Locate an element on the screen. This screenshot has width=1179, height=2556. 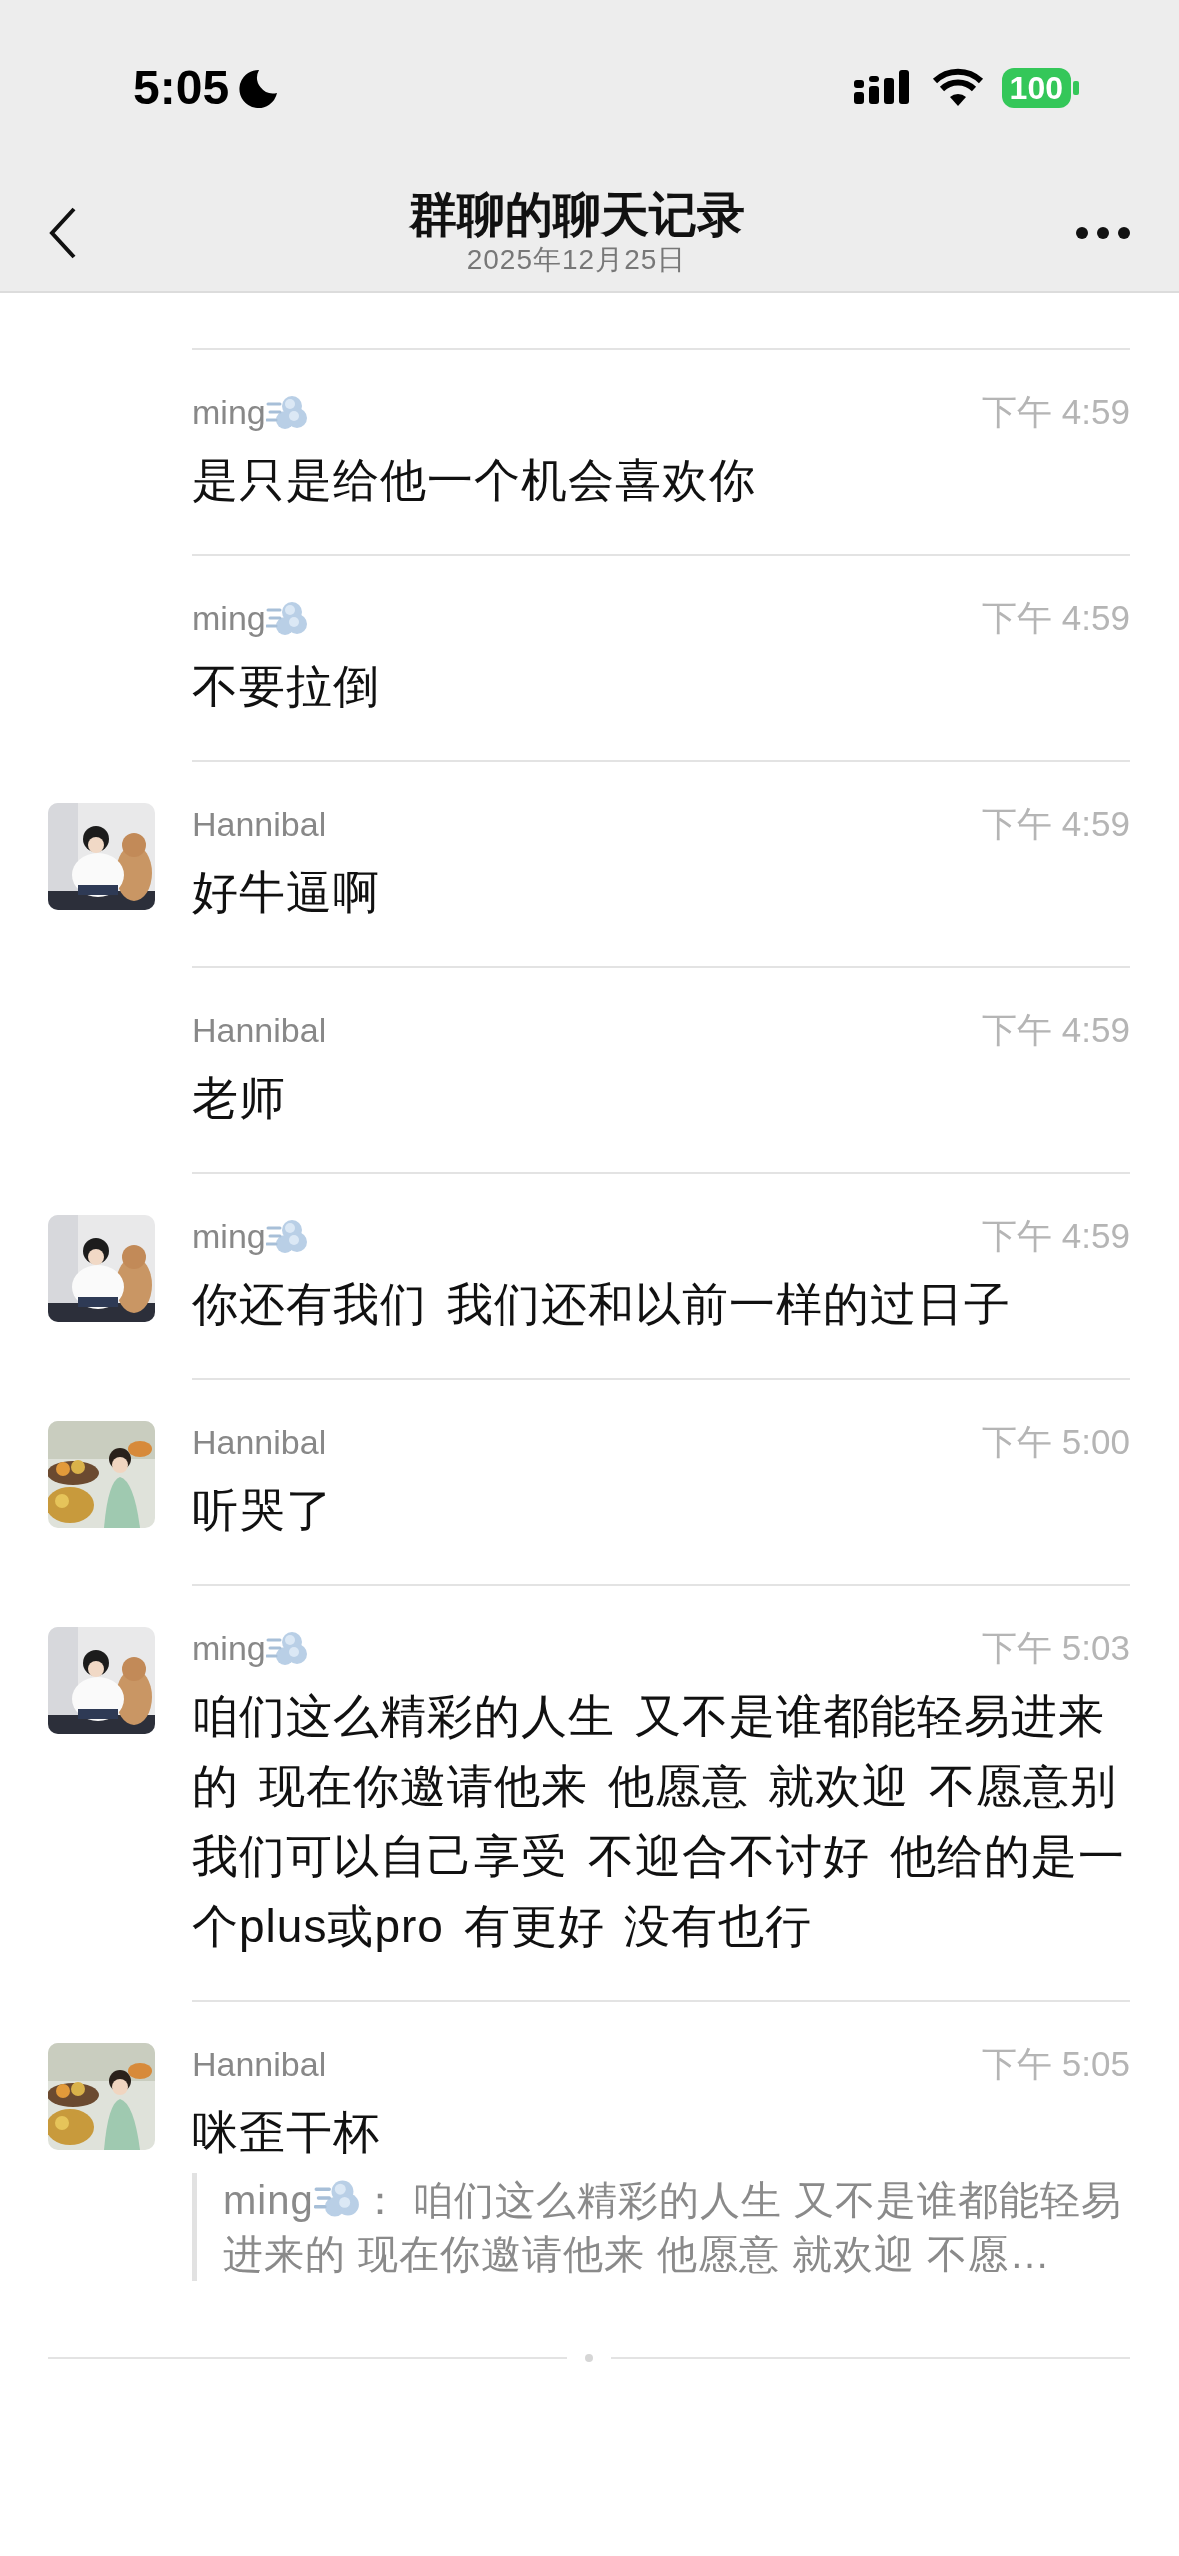
message-text: 听哭了 is located at coordinates (263, 1510).